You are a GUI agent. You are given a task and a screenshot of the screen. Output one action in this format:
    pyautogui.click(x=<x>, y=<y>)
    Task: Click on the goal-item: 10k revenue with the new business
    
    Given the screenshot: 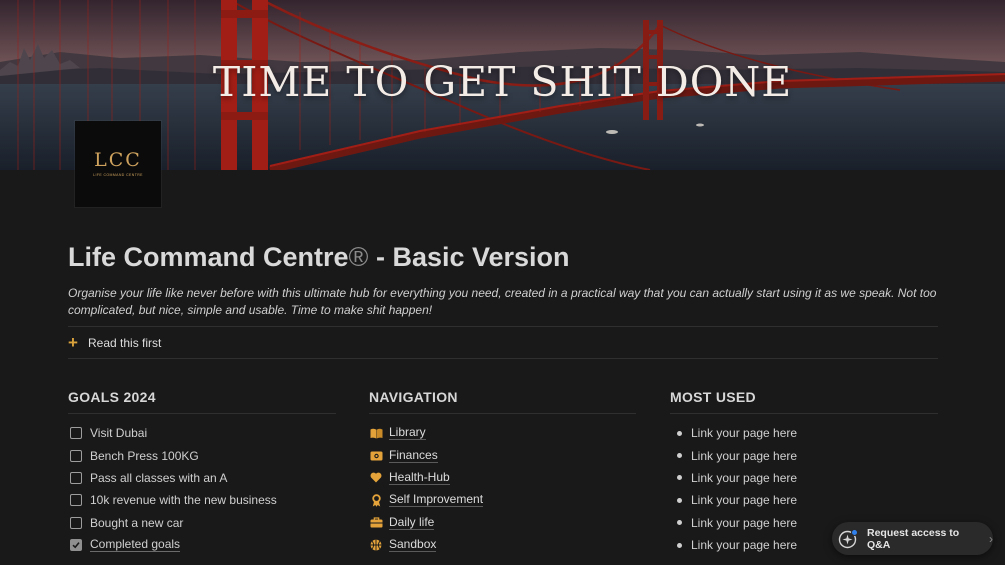 What is the action you would take?
    pyautogui.click(x=202, y=500)
    